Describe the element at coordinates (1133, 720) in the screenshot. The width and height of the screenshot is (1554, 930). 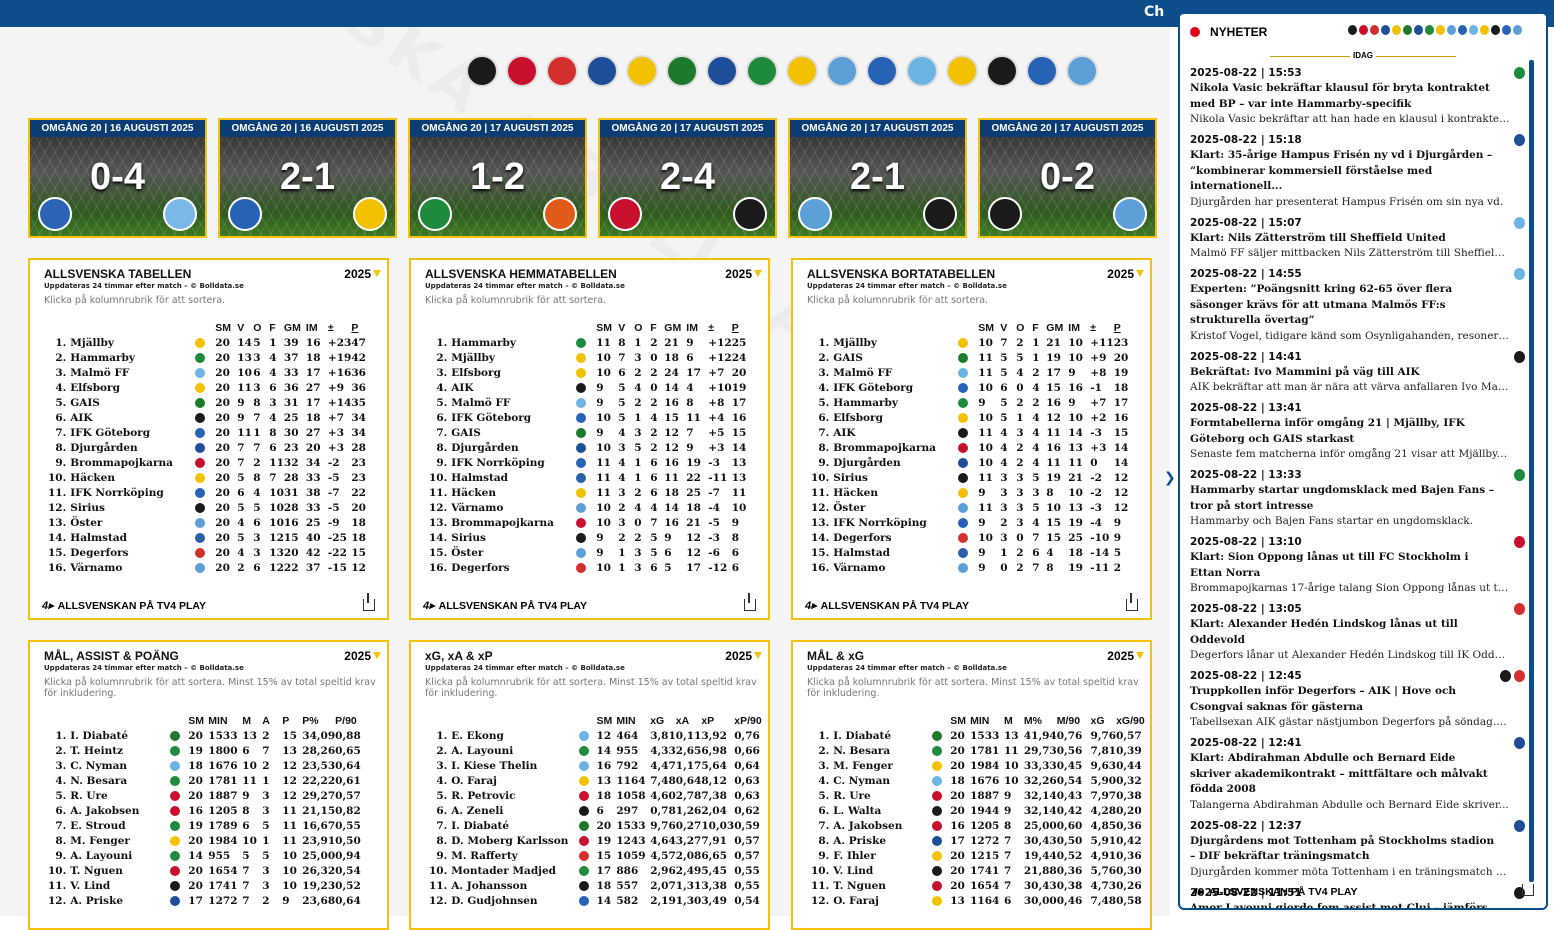
I see `column-header: xG/90` at that location.